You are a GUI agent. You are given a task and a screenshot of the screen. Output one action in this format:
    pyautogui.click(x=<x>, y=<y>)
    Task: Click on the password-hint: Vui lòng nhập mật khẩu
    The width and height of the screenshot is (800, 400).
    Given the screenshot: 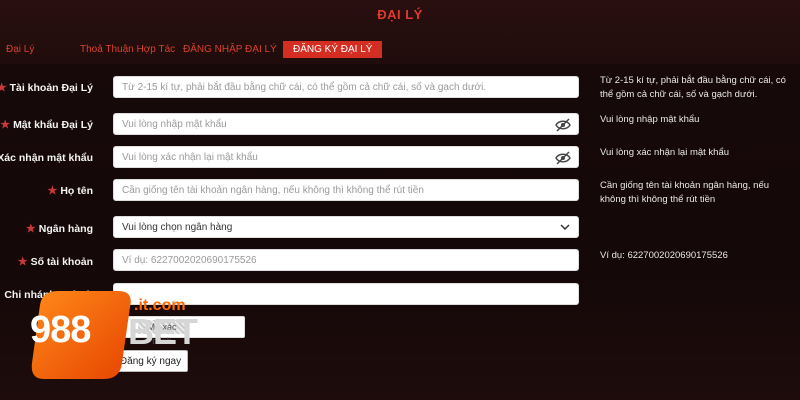 What is the action you would take?
    pyautogui.click(x=650, y=119)
    